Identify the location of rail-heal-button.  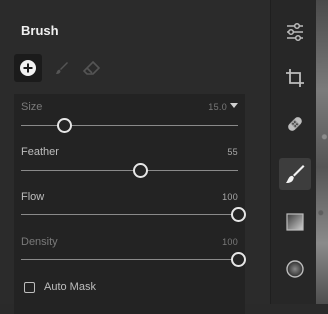
(295, 124).